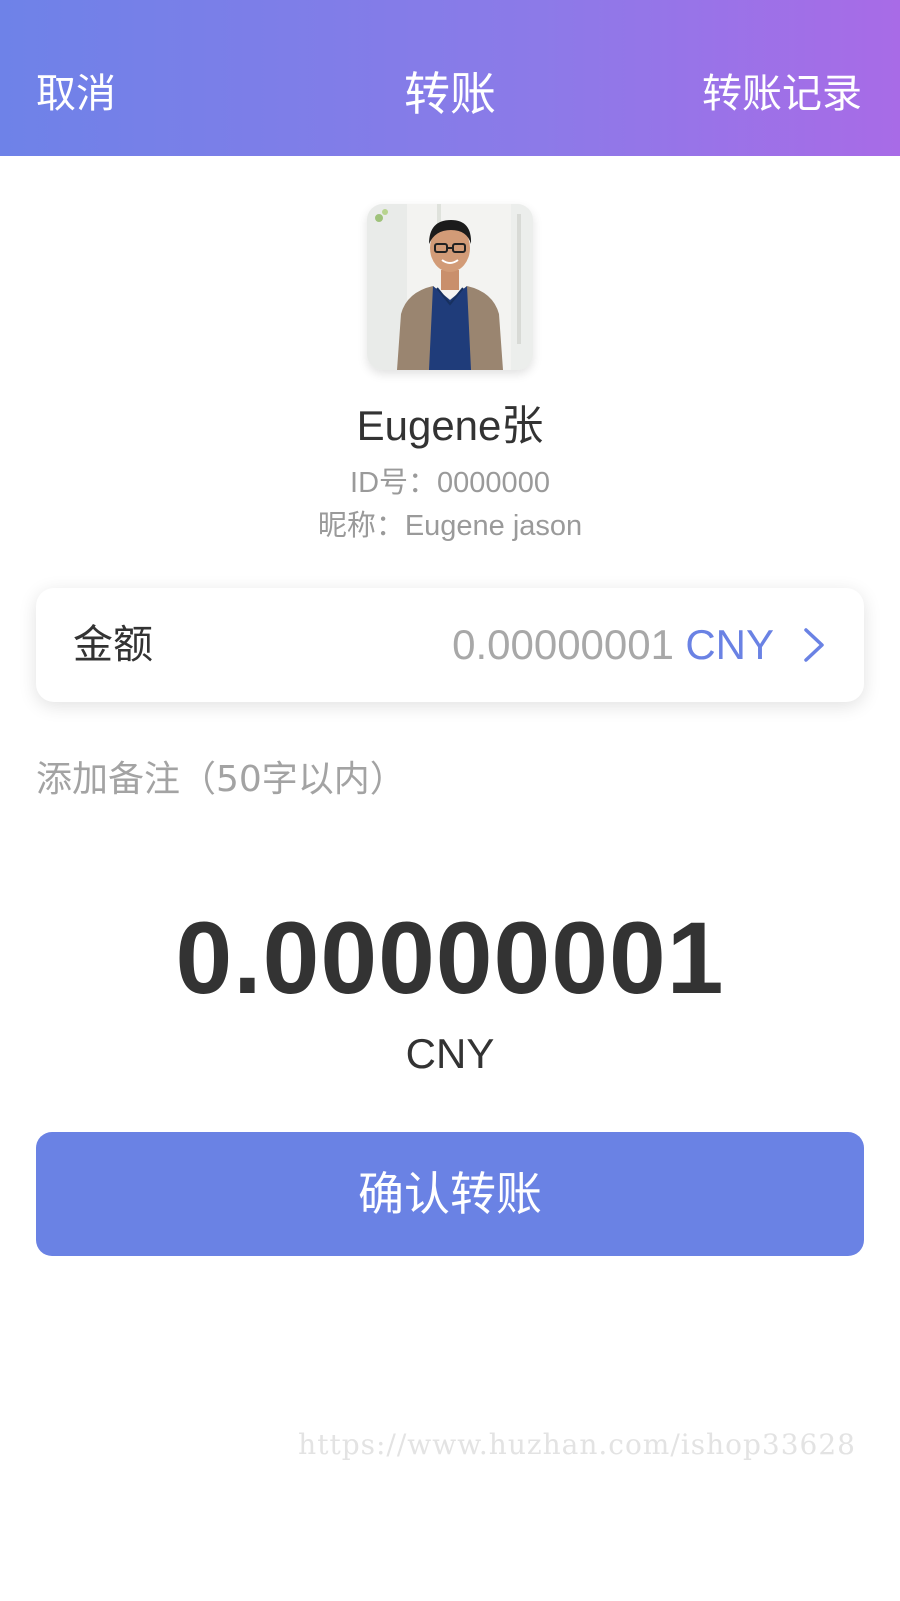  I want to click on remark-input: 添加备注（50字以内）, so click(221, 776).